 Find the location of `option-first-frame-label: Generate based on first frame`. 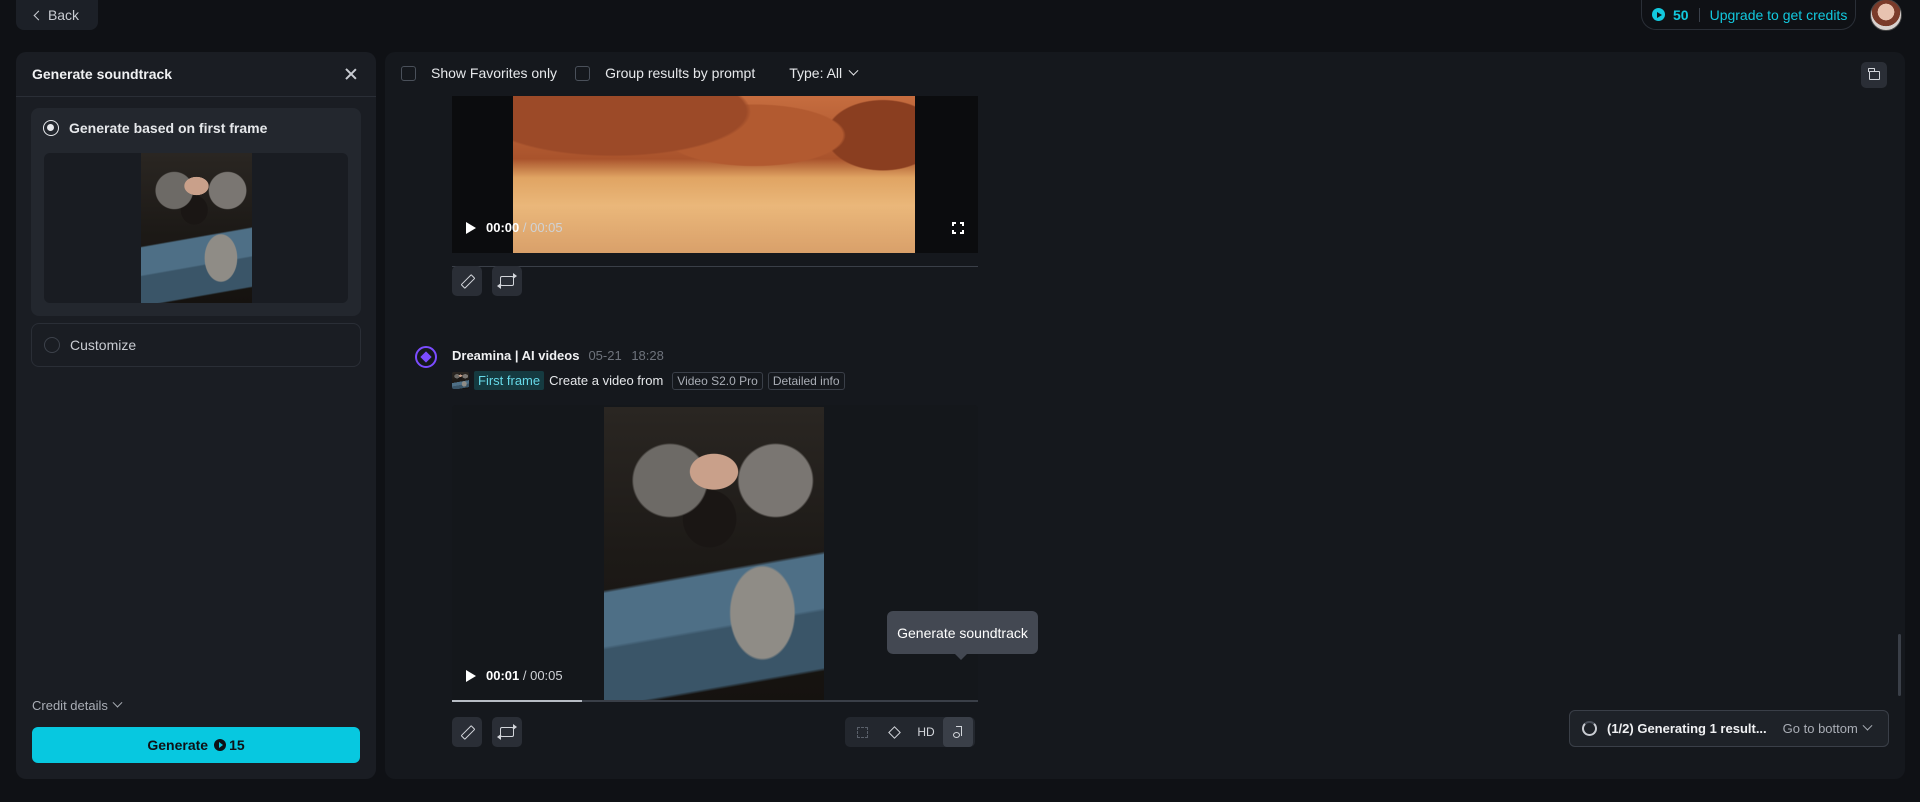

option-first-frame-label: Generate based on first frame is located at coordinates (168, 128).